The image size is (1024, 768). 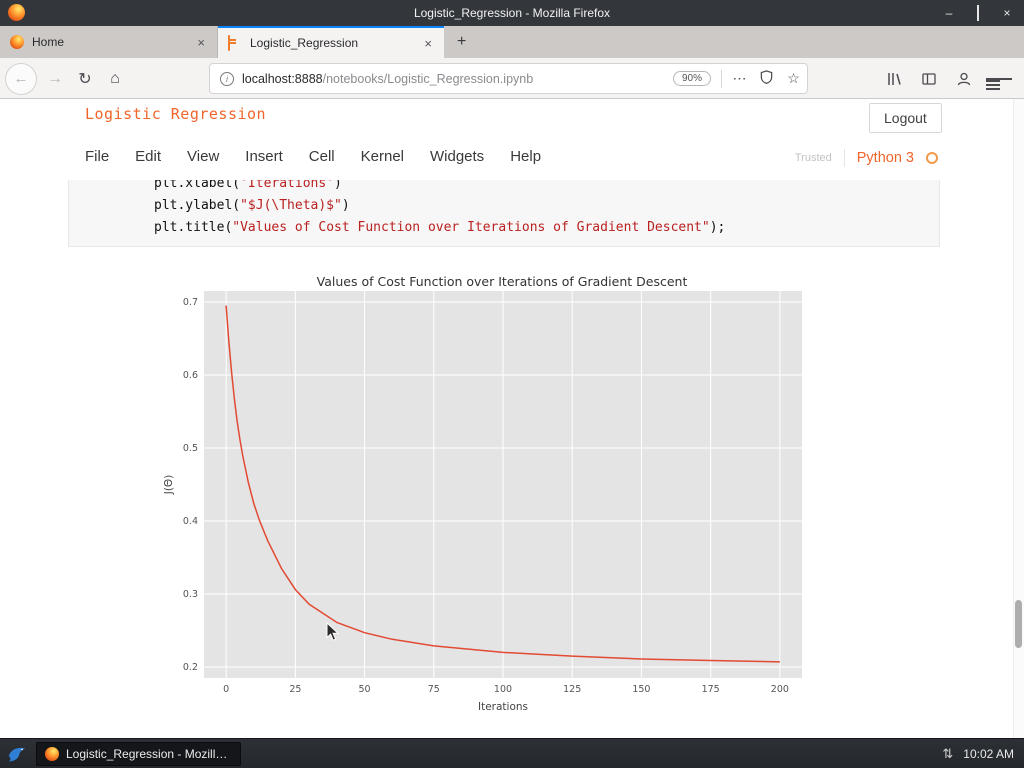 I want to click on svg-text: 200, so click(x=780, y=689).